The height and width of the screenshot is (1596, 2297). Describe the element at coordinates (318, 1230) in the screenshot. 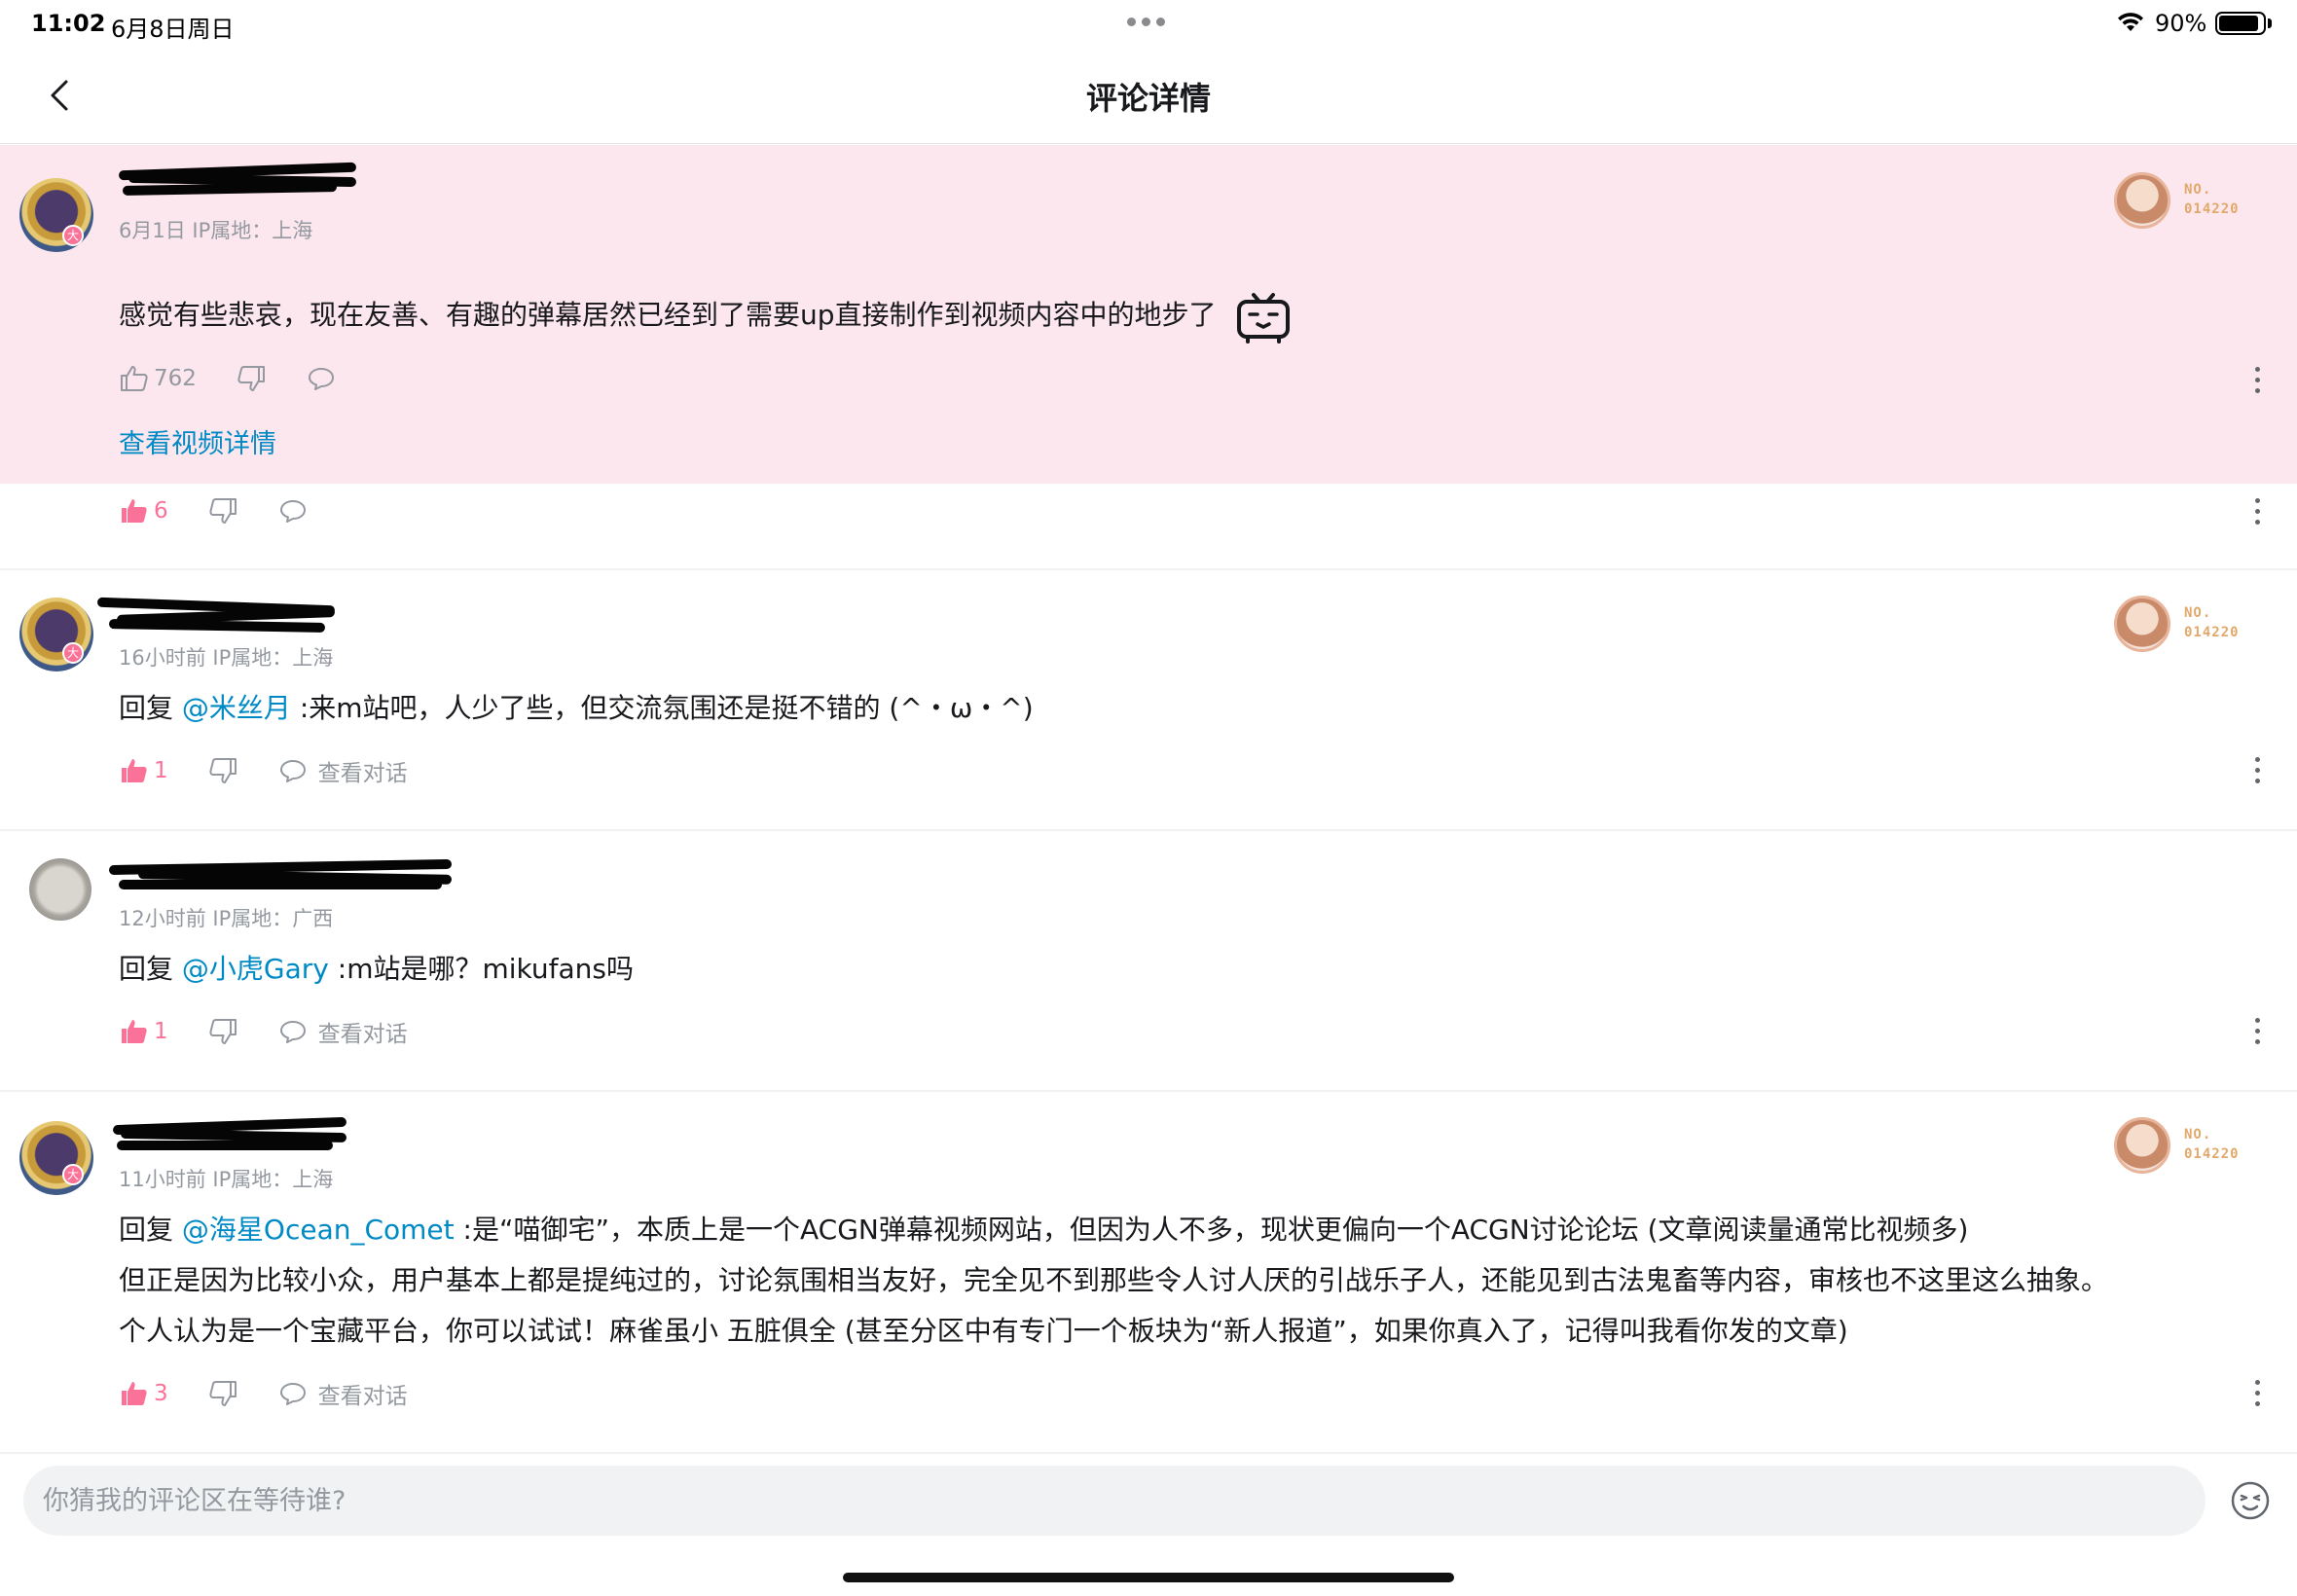

I see `mention-link: @海星Ocean_Comet` at that location.